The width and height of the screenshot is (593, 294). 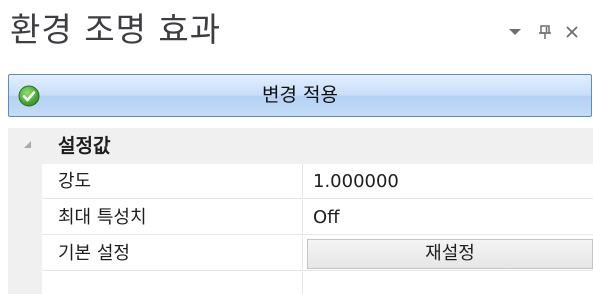 I want to click on category-row-settings: 설정값, so click(x=300, y=146).